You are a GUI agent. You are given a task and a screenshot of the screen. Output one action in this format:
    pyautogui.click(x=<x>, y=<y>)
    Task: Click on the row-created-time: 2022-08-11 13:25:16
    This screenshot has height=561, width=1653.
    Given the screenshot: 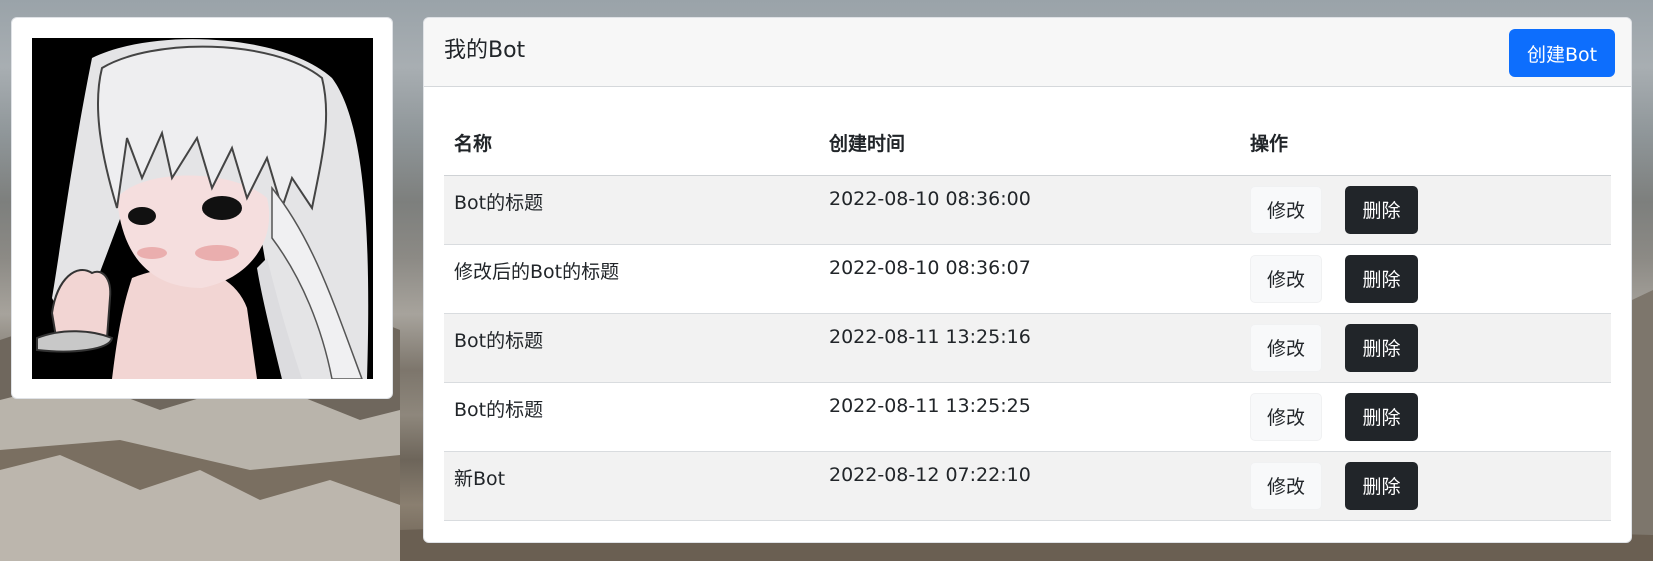 What is the action you would take?
    pyautogui.click(x=1029, y=348)
    